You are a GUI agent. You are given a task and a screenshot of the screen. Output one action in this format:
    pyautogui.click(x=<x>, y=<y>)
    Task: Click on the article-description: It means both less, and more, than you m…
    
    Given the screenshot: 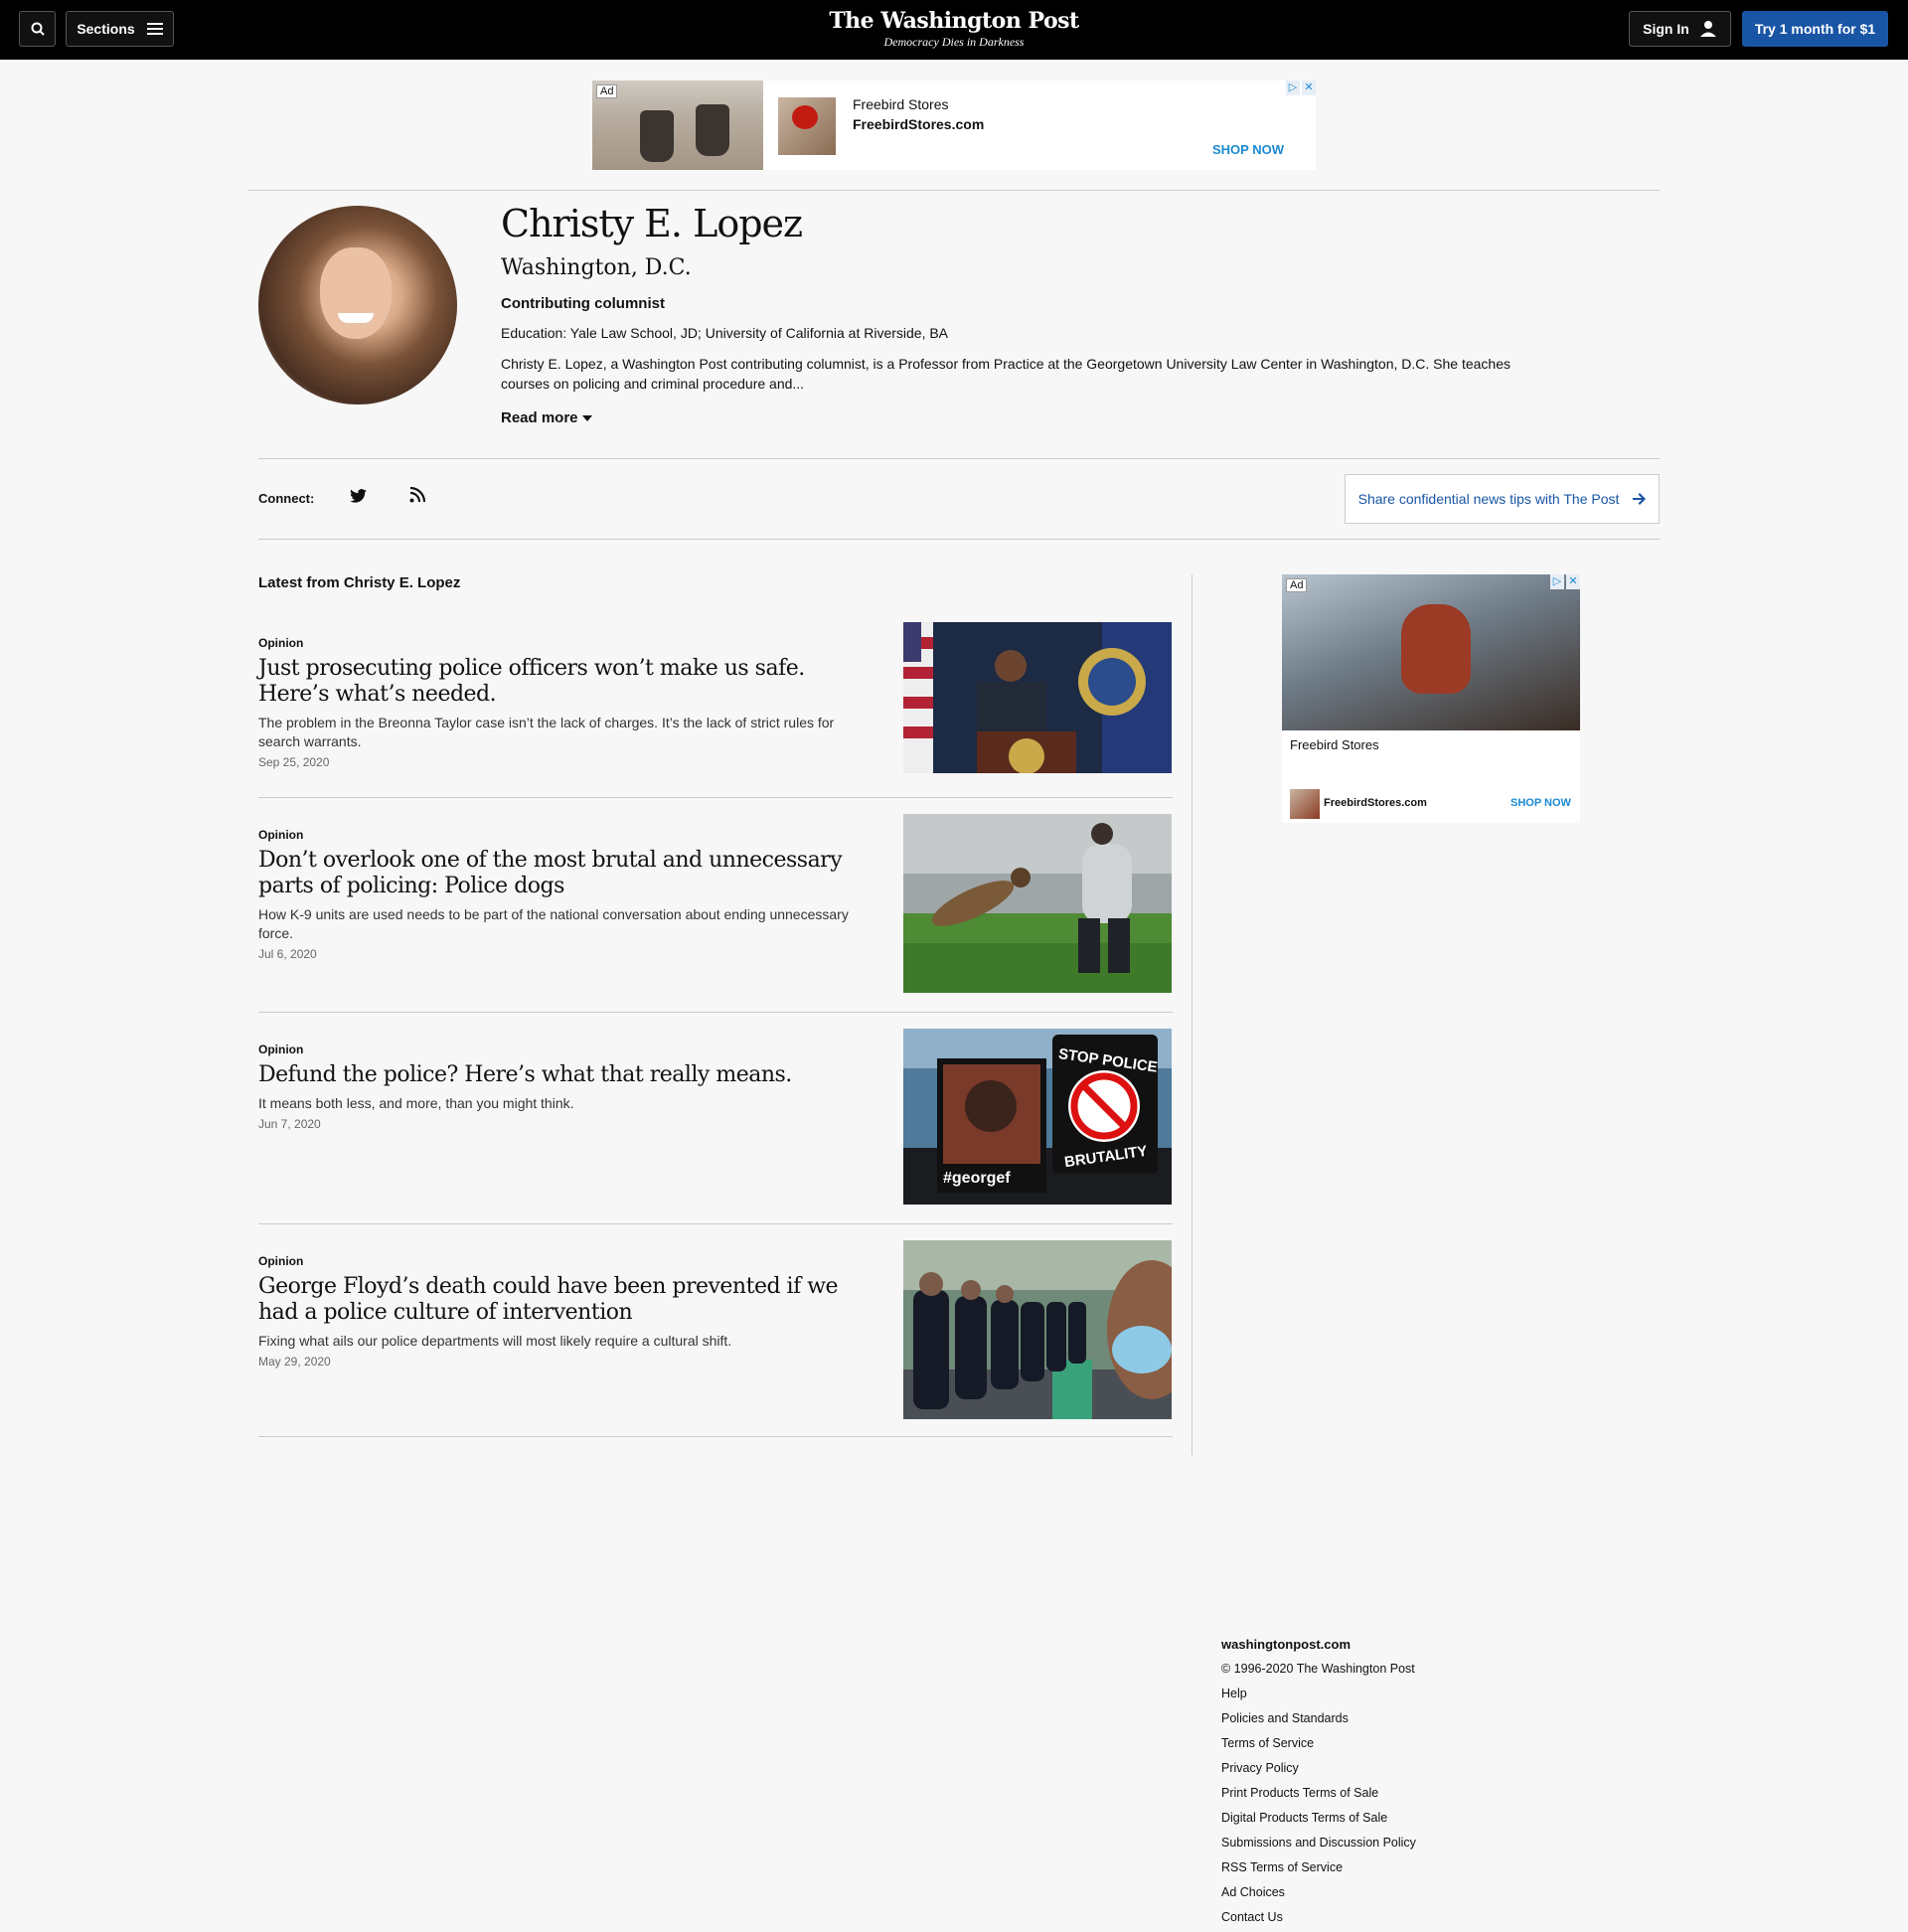 What is the action you would take?
    pyautogui.click(x=416, y=1103)
    